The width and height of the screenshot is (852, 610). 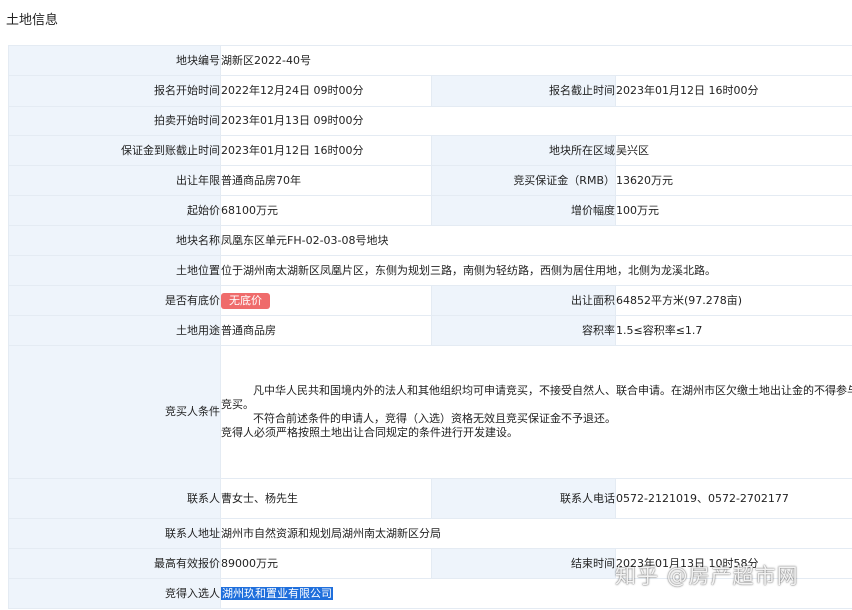 I want to click on deposit-deadline-label: 保证金到账截止时间, so click(x=114, y=150).